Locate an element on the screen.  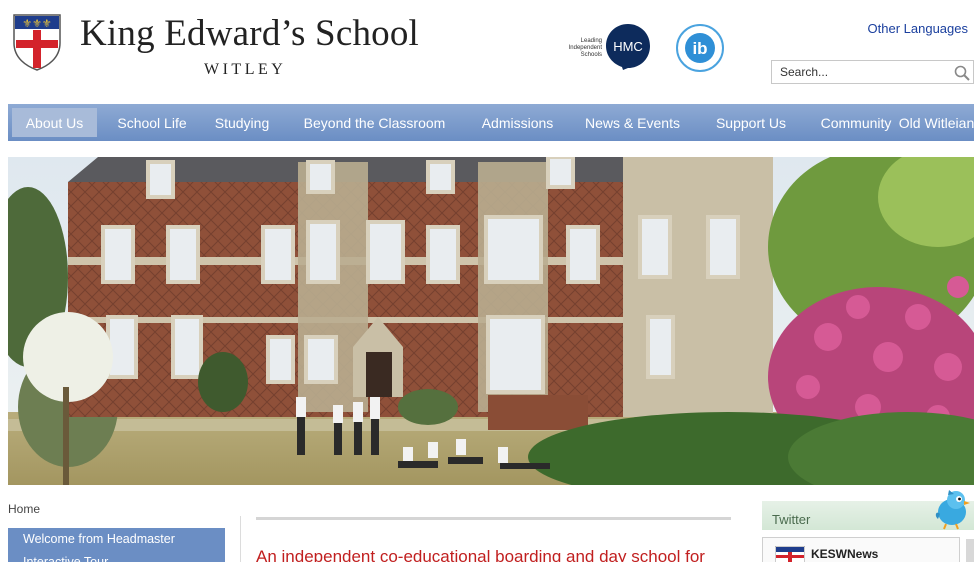
nav-studying: Studying is located at coordinates (242, 122).